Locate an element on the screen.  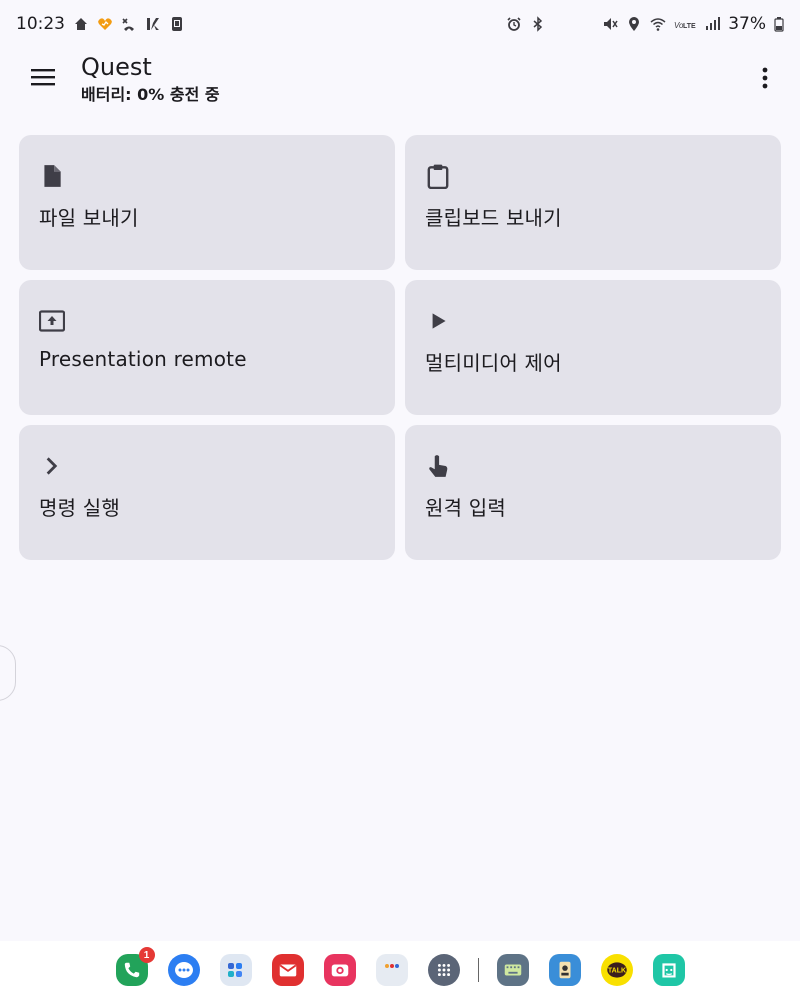
card-remote-input: 원격 입력 is located at coordinates (593, 492).